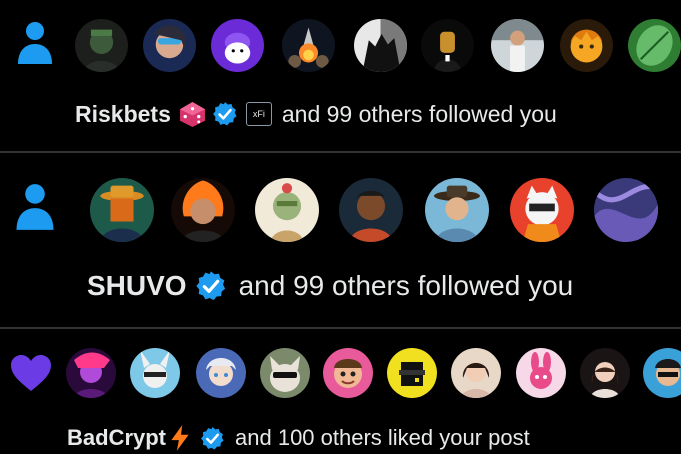 The height and width of the screenshot is (454, 681). I want to click on lightning-icon, so click(180, 438).